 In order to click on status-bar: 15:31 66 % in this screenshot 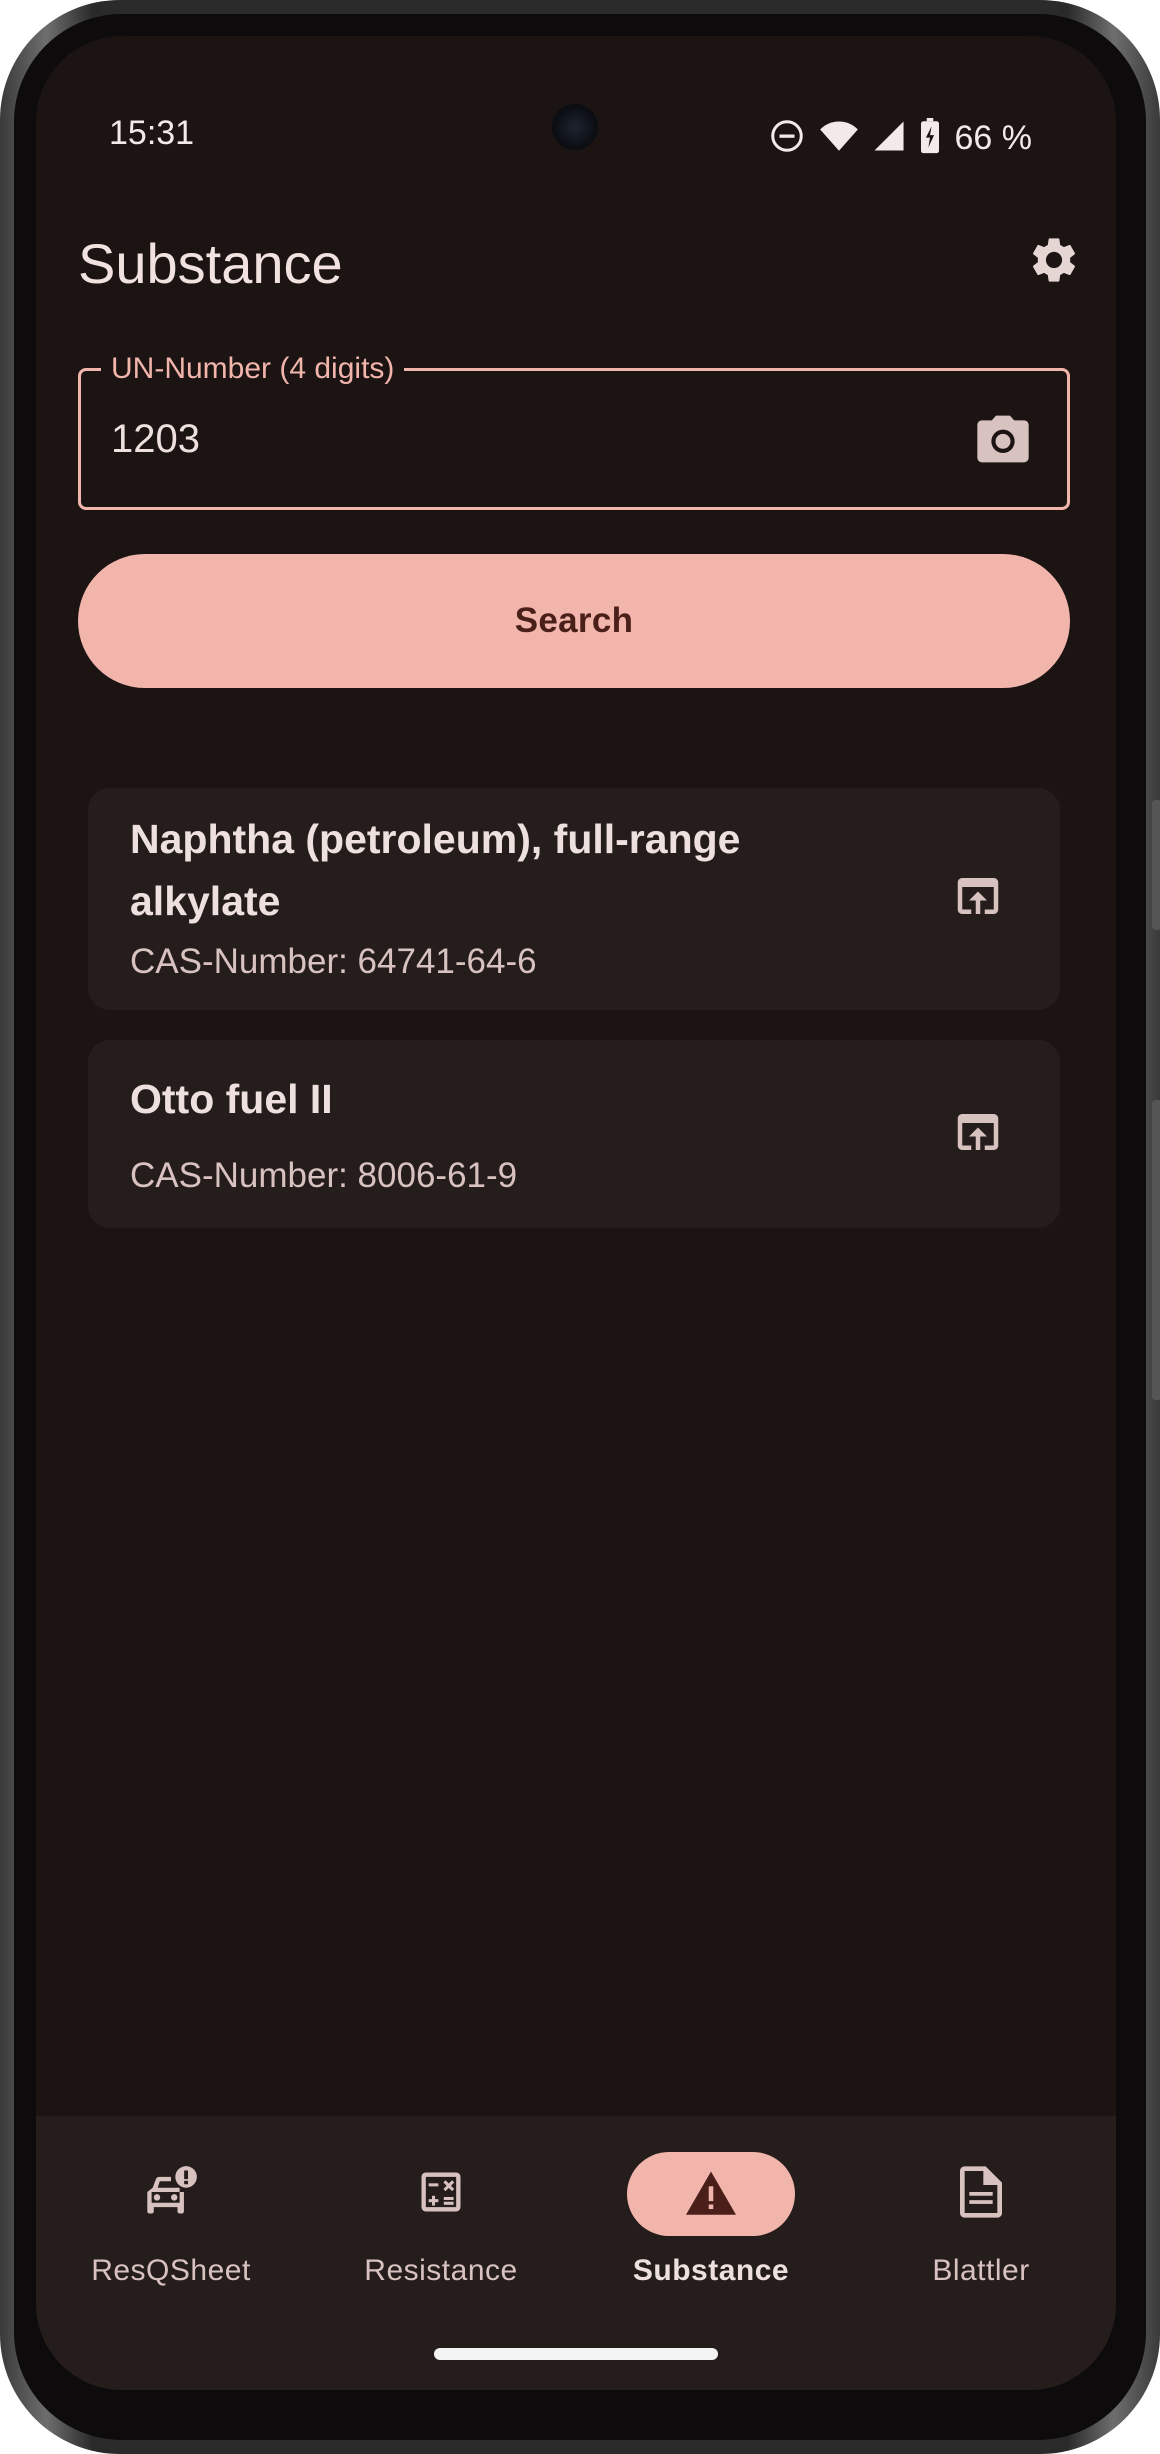, I will do `click(576, 101)`.